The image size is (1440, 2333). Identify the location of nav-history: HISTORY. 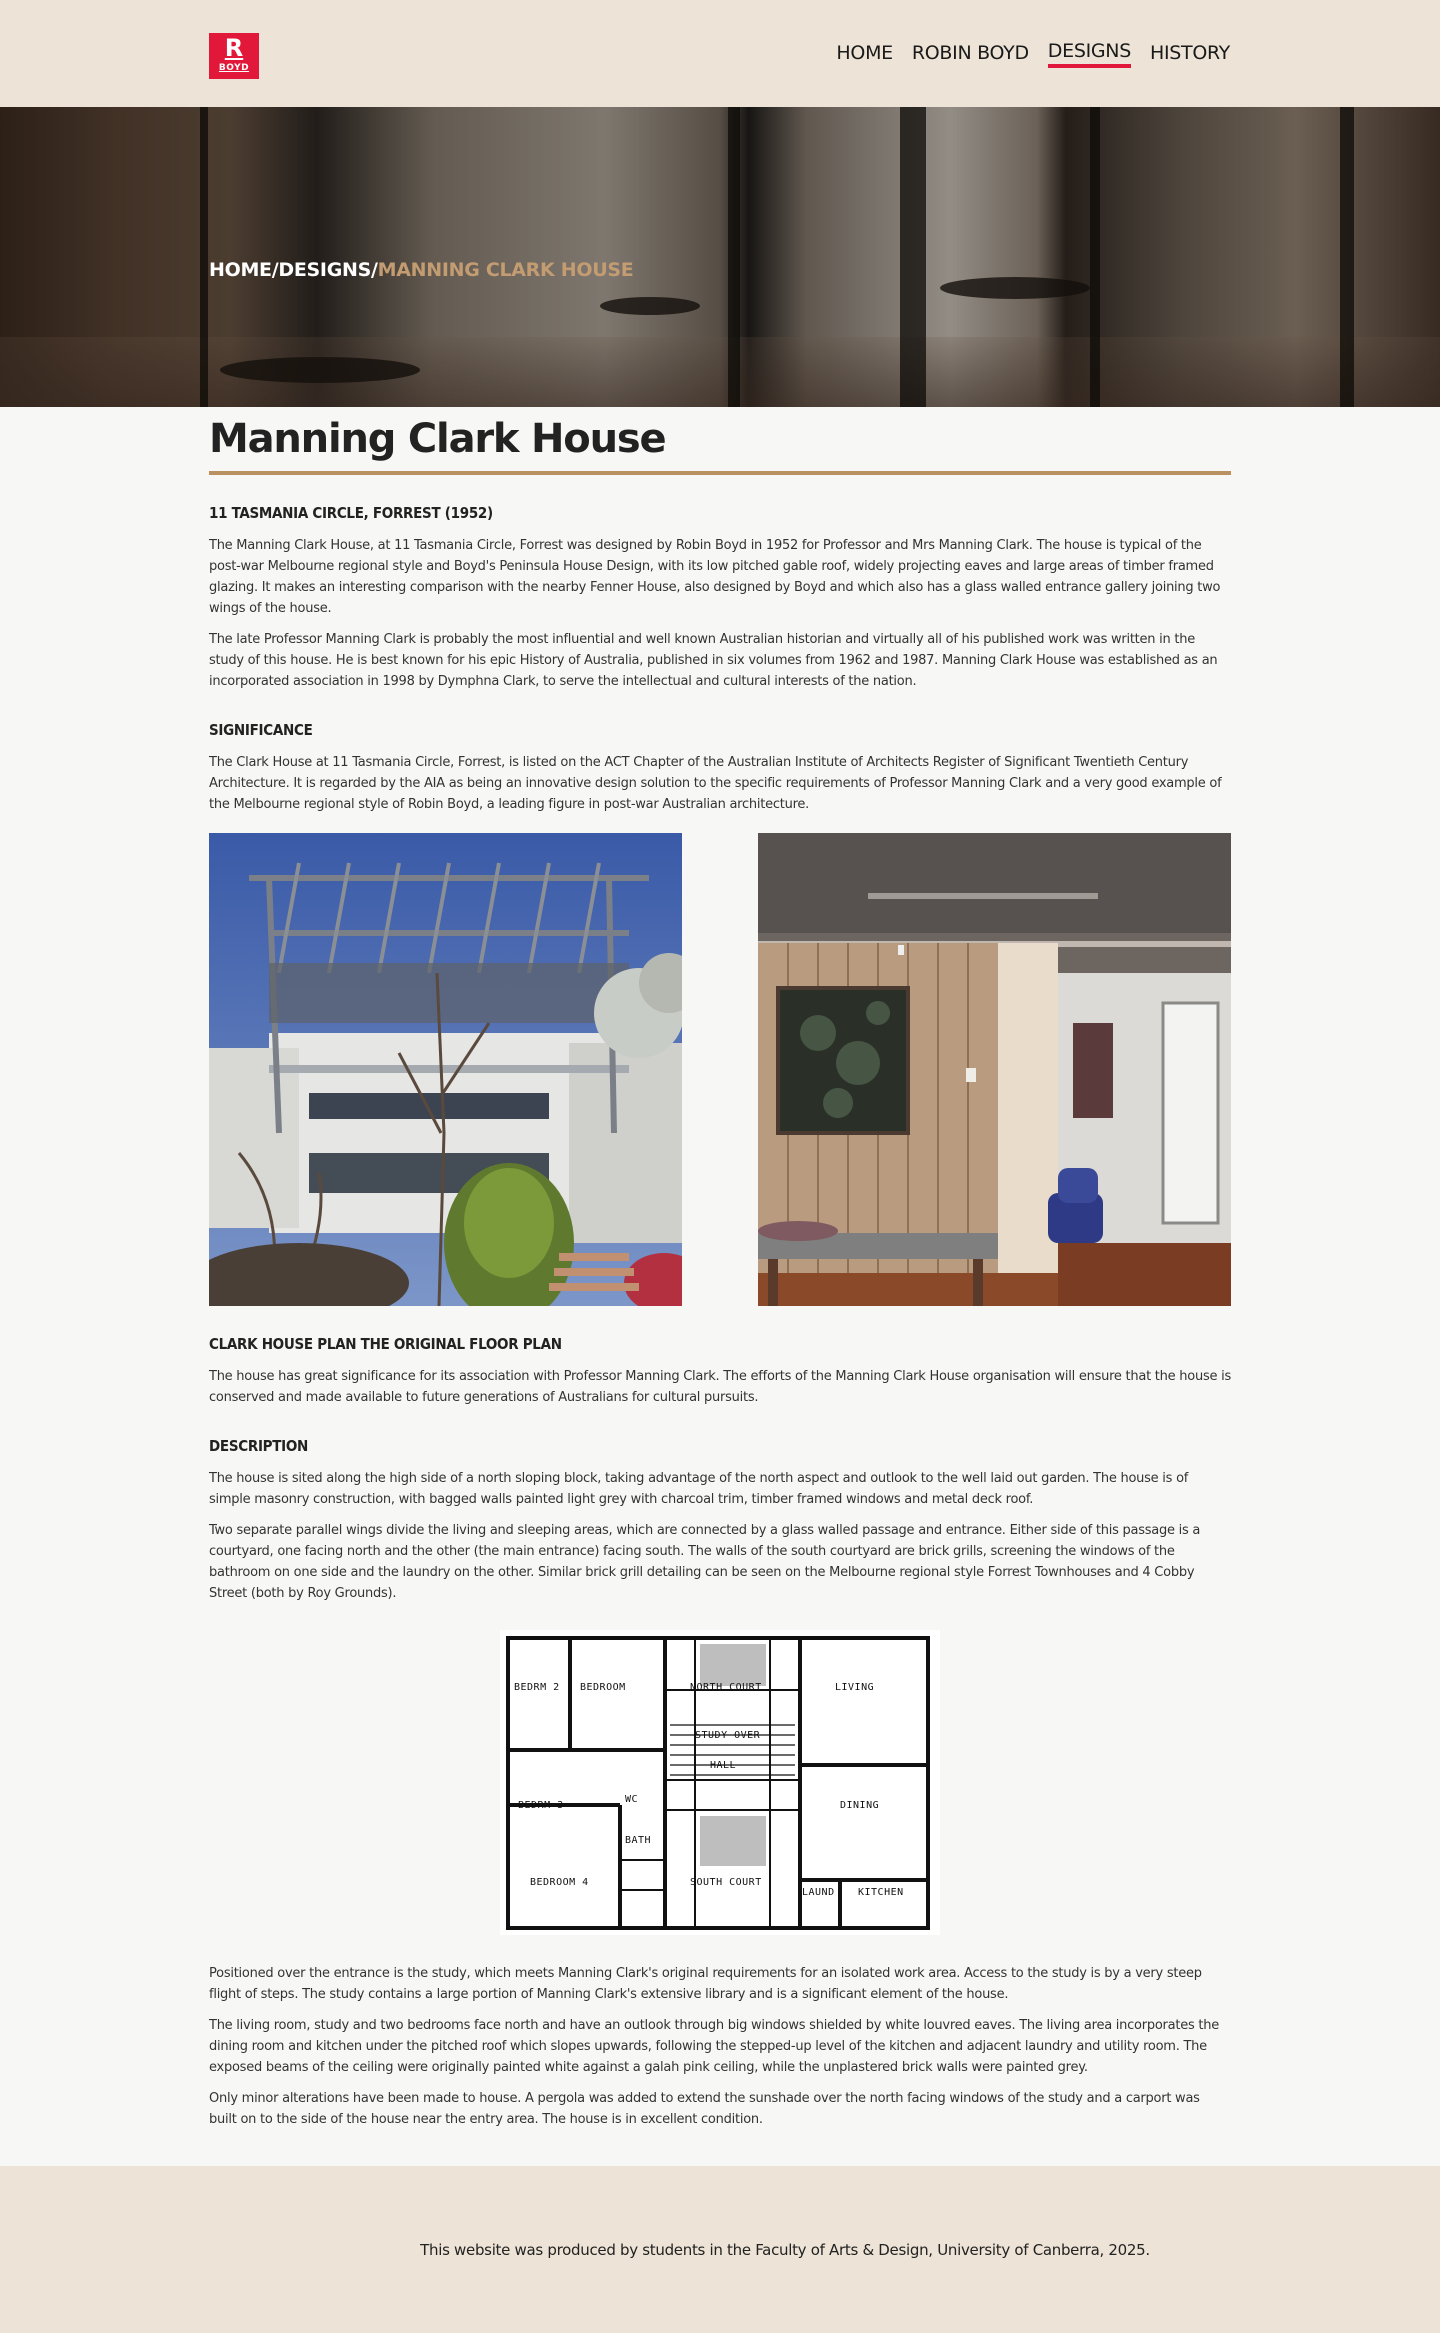
(1190, 53).